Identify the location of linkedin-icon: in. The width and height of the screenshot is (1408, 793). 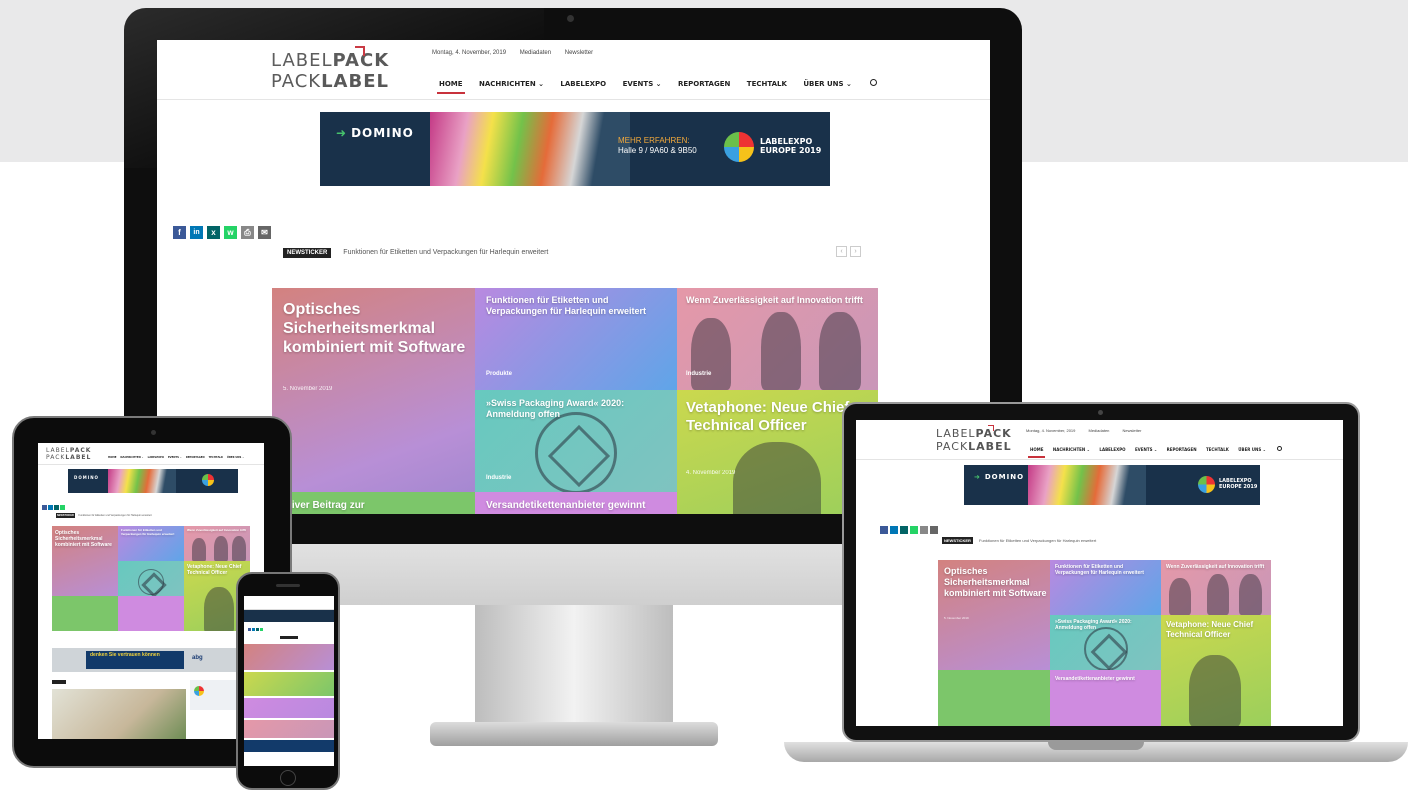
(196, 232).